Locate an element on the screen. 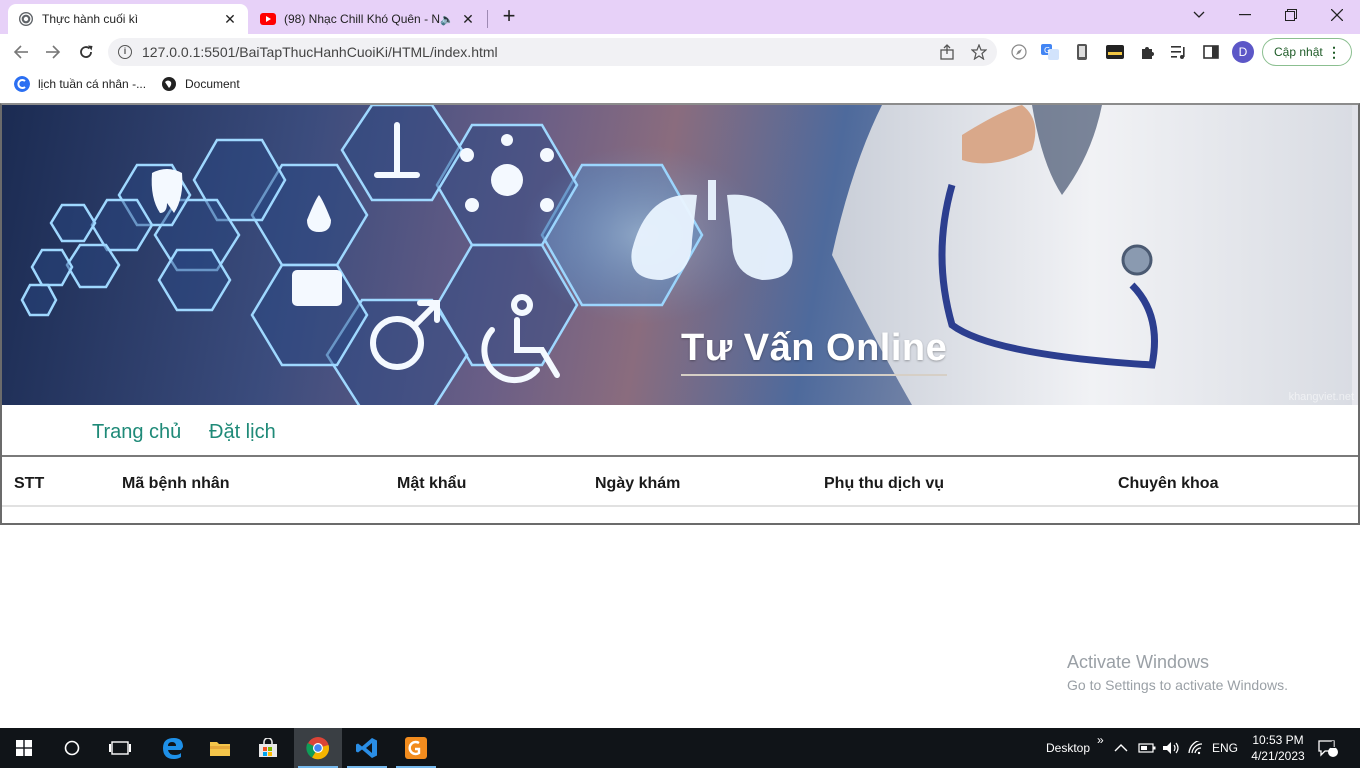  vscode-button is located at coordinates (367, 748).